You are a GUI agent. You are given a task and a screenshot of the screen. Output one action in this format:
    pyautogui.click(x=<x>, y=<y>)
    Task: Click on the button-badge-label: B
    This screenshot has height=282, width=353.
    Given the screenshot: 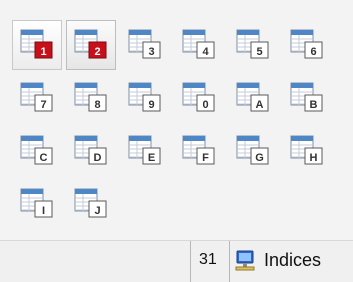 What is the action you would take?
    pyautogui.click(x=314, y=105)
    